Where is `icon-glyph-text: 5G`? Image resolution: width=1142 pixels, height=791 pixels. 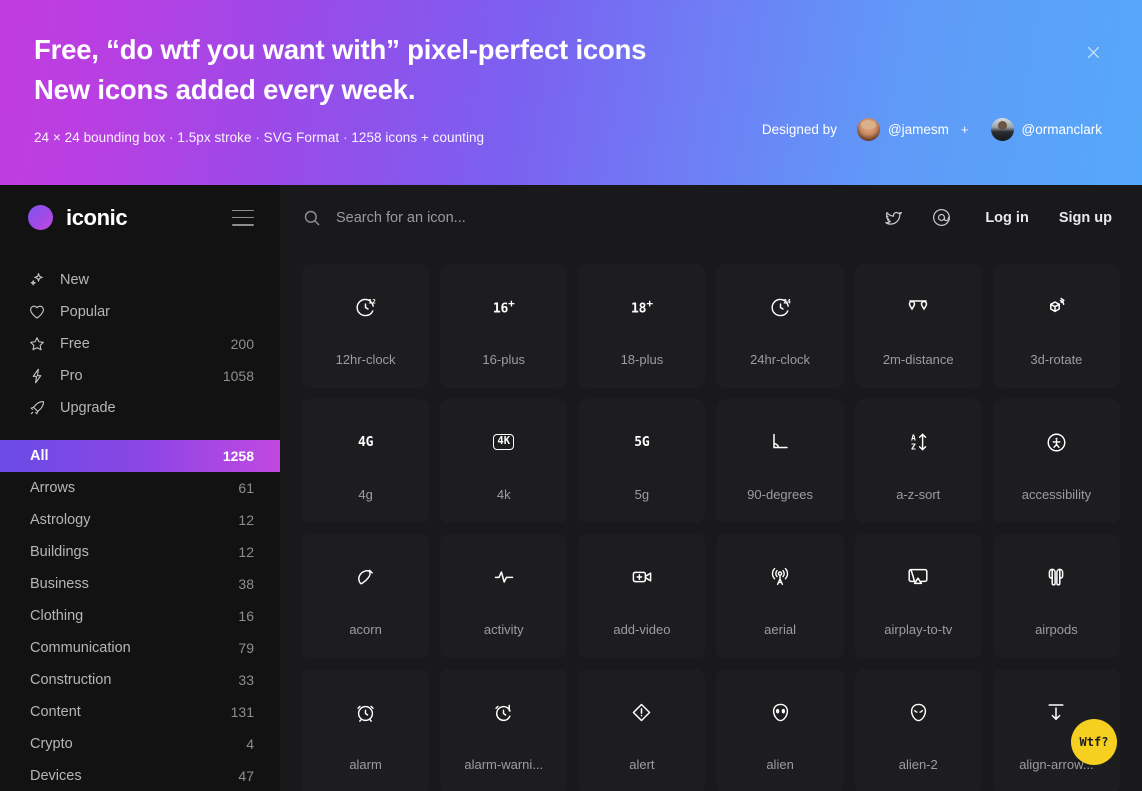 icon-glyph-text: 5G is located at coordinates (642, 442).